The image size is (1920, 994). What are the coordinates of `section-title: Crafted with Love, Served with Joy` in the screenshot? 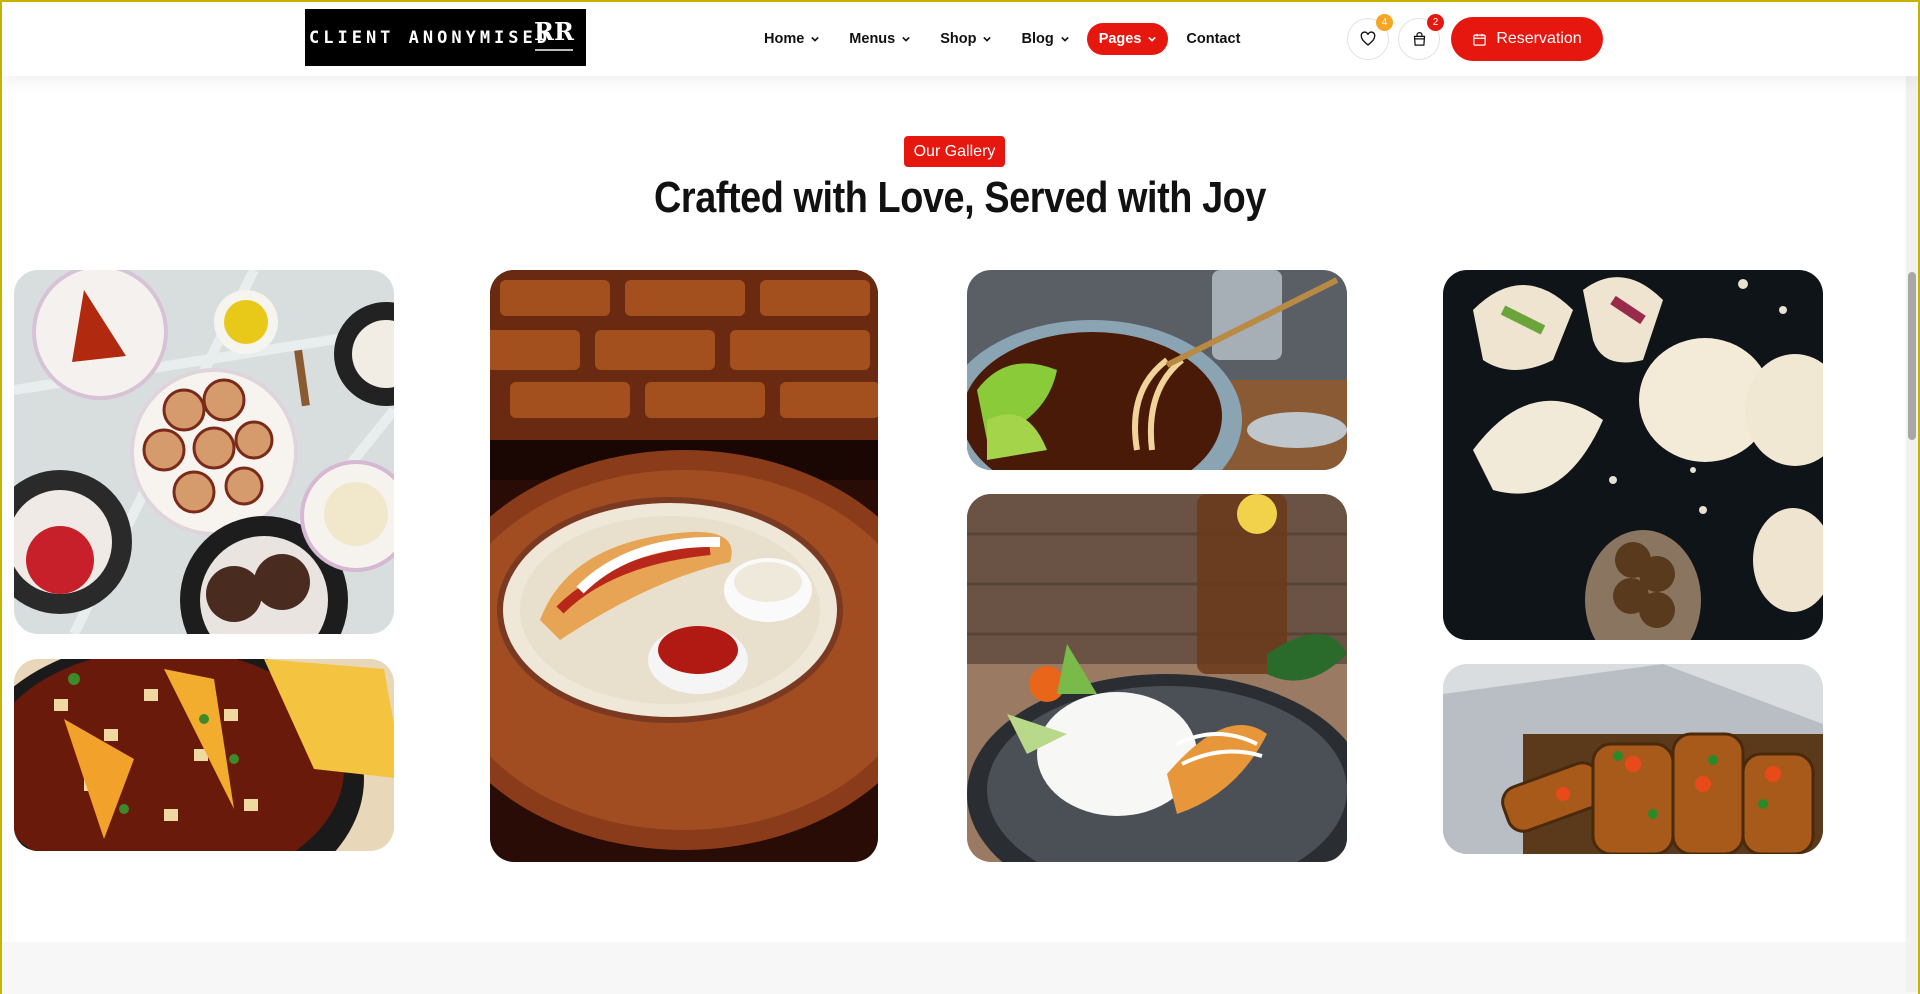 It's located at (960, 197).